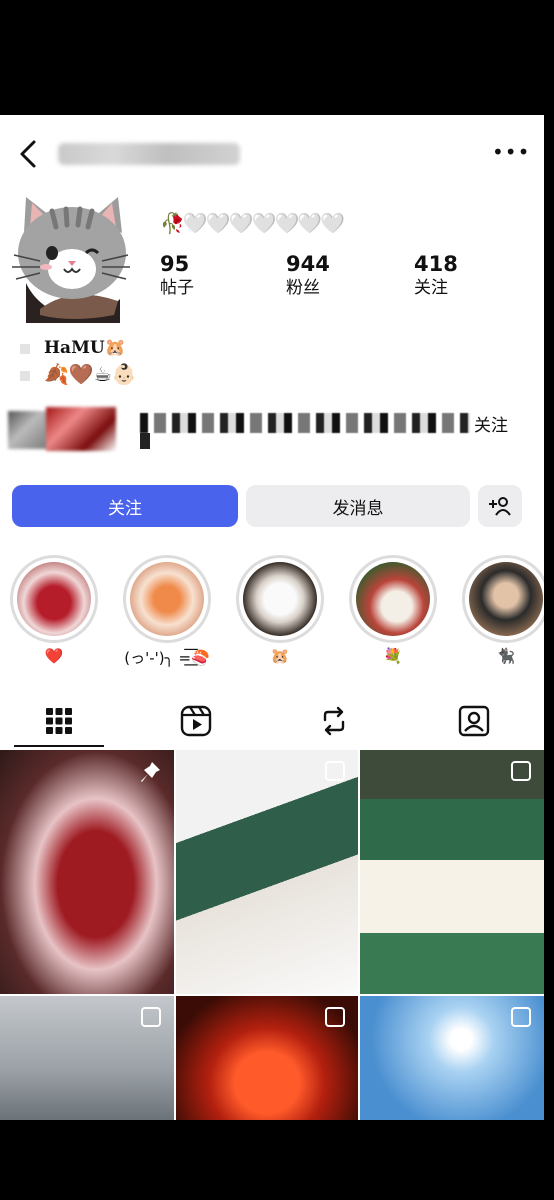 This screenshot has height=1200, width=554. Describe the element at coordinates (506, 656) in the screenshot. I see `highlight-label: 🐈‍⬛` at that location.